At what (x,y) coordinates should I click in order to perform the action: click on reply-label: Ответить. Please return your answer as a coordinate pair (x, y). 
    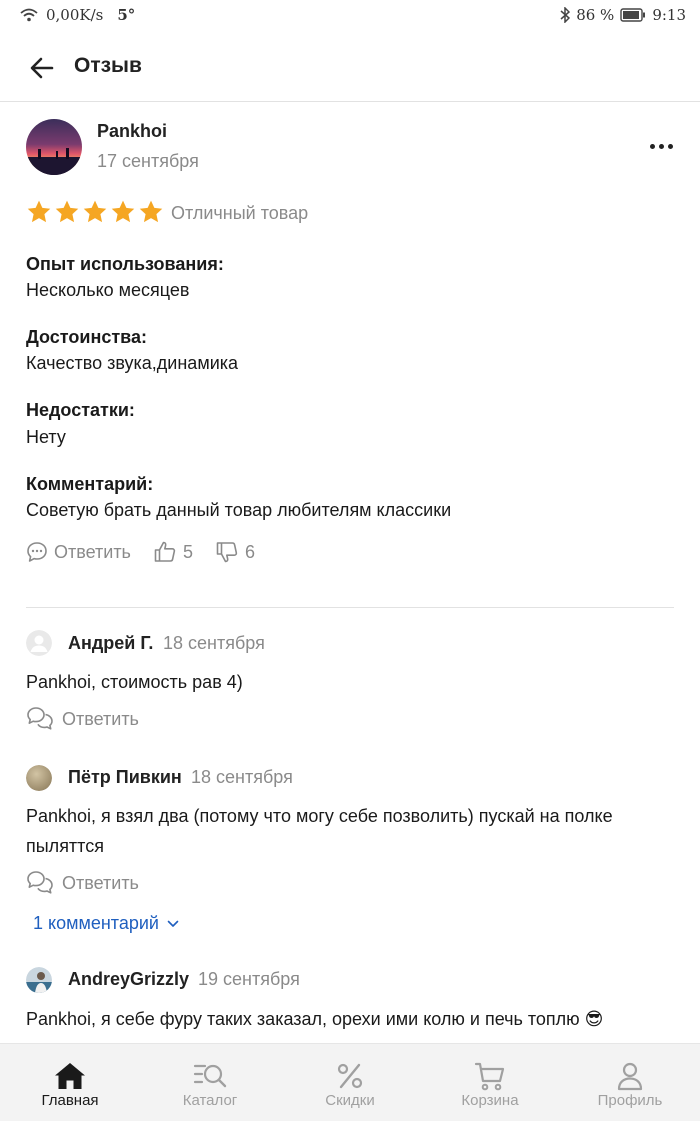
    Looking at the image, I should click on (92, 551).